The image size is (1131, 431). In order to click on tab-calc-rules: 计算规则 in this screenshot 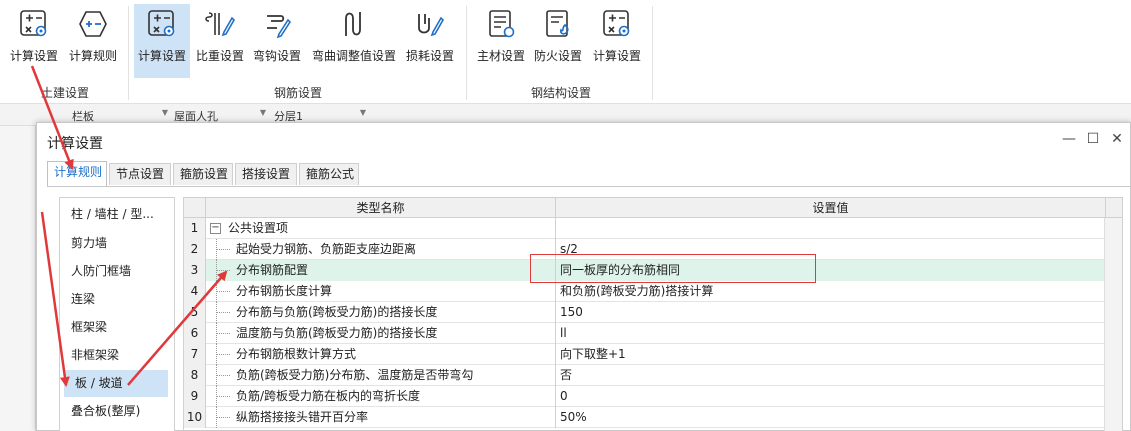, I will do `click(77, 173)`.